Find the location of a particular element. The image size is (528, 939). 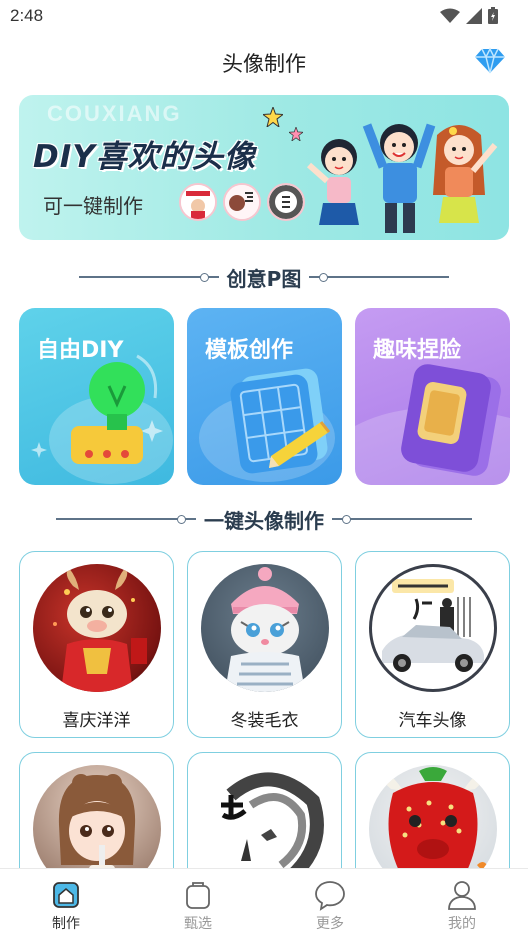

page-title: 头像制作 is located at coordinates (264, 64).